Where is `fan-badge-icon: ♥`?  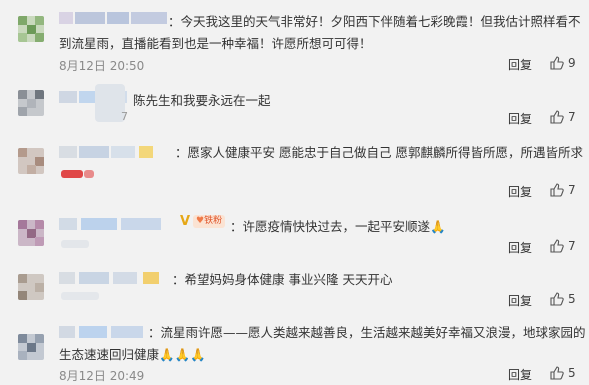
fan-badge-icon: ♥ is located at coordinates (200, 221).